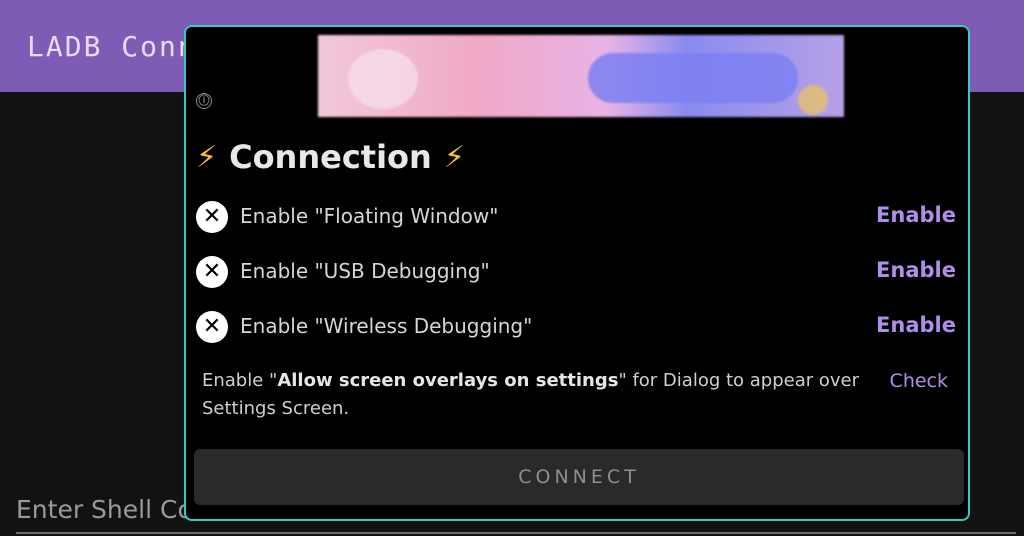  What do you see at coordinates (579, 477) in the screenshot?
I see `connect-button: CONNECT` at bounding box center [579, 477].